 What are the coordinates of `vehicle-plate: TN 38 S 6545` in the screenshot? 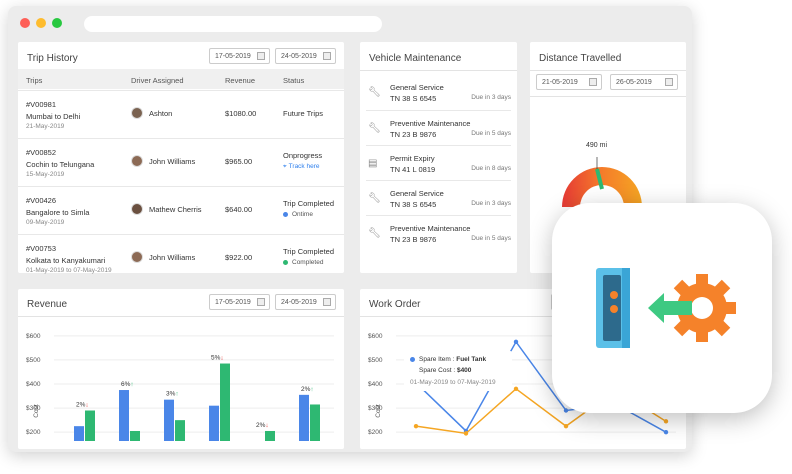 It's located at (413, 204).